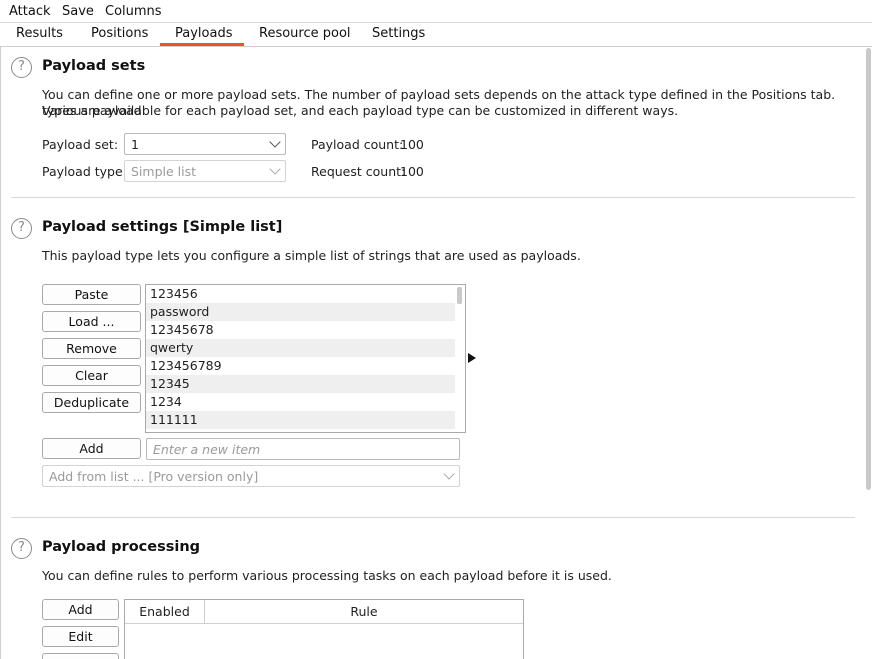 The height and width of the screenshot is (659, 872). Describe the element at coordinates (358, 171) in the screenshot. I see `request-count-label: Request count:` at that location.